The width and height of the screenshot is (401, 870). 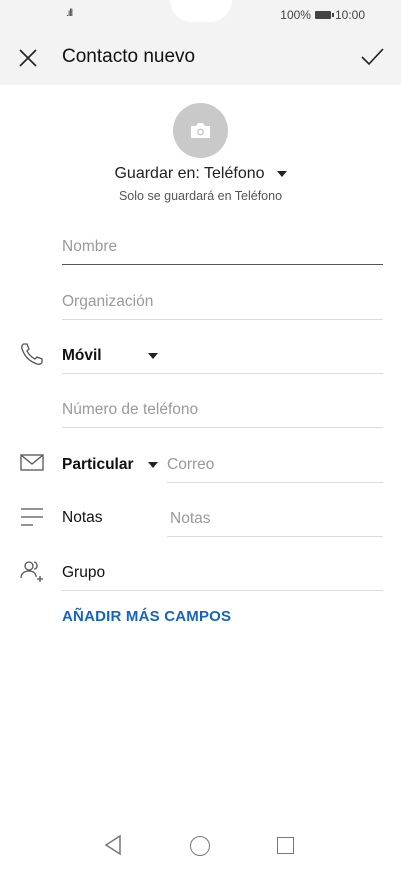 What do you see at coordinates (129, 56) in the screenshot?
I see `page-title: Contacto nuevo` at bounding box center [129, 56].